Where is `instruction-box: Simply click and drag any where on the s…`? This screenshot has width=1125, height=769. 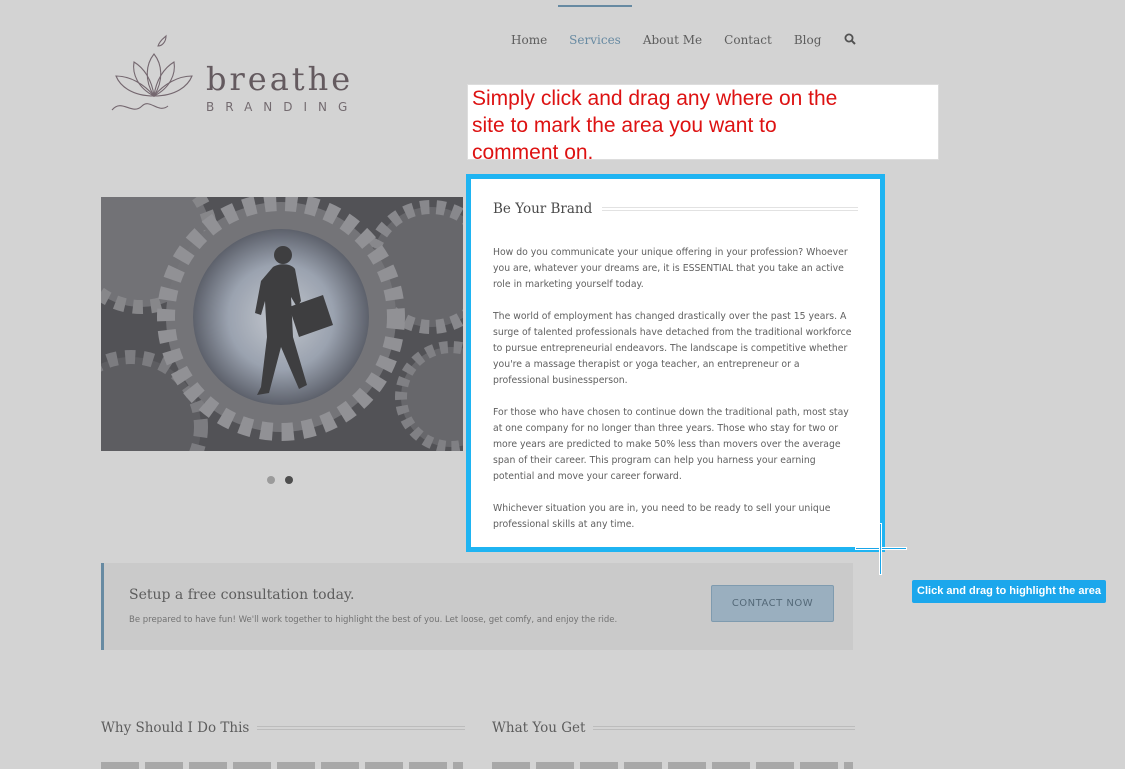 instruction-box: Simply click and drag any where on the s… is located at coordinates (703, 124).